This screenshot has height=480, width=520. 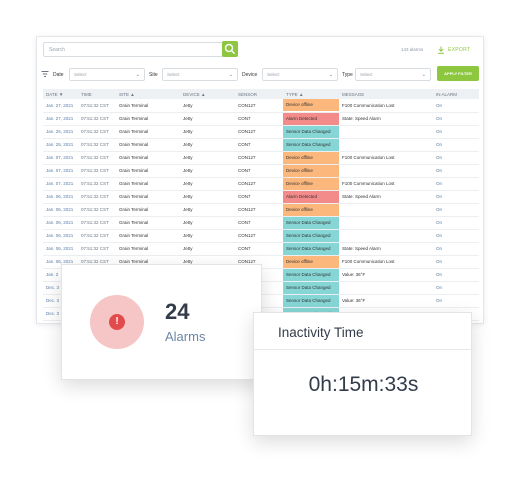 What do you see at coordinates (60, 94) in the screenshot?
I see `column-header-date: DATE ▼` at bounding box center [60, 94].